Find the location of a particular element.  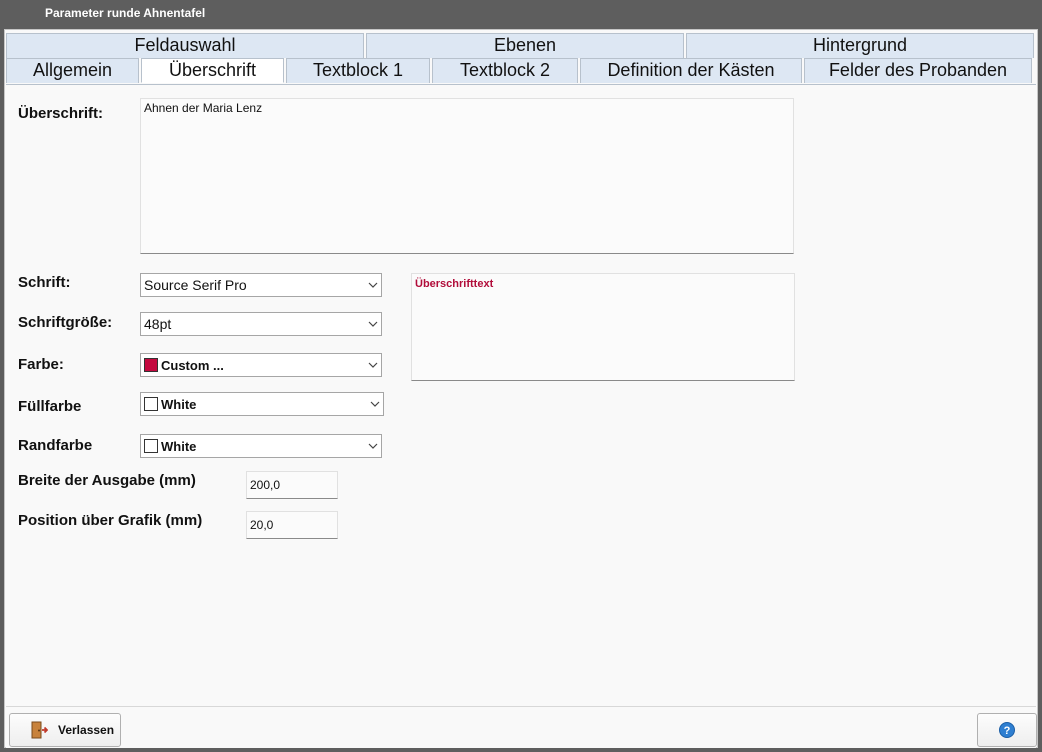

tab-hintergrund: Hintergrund is located at coordinates (860, 45).